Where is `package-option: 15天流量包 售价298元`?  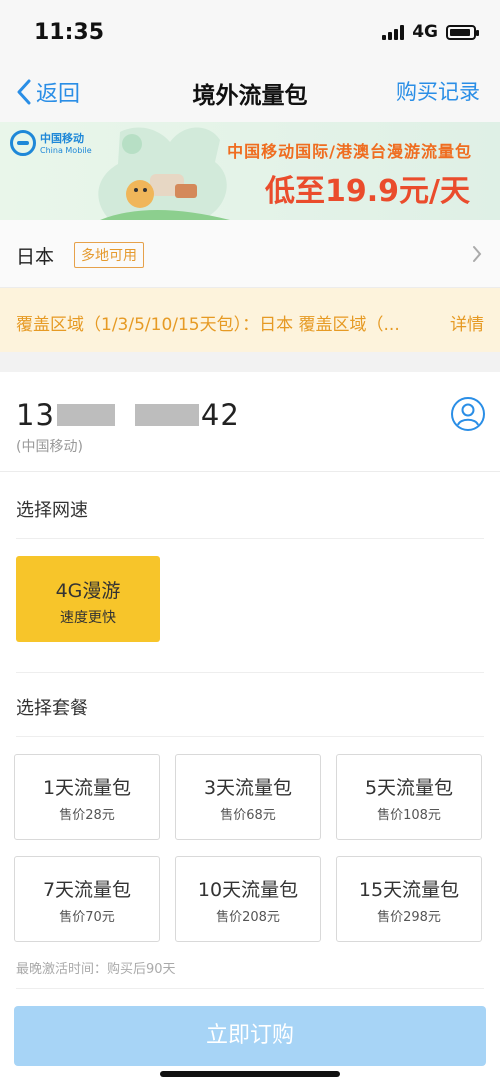 package-option: 15天流量包 售价298元 is located at coordinates (409, 899).